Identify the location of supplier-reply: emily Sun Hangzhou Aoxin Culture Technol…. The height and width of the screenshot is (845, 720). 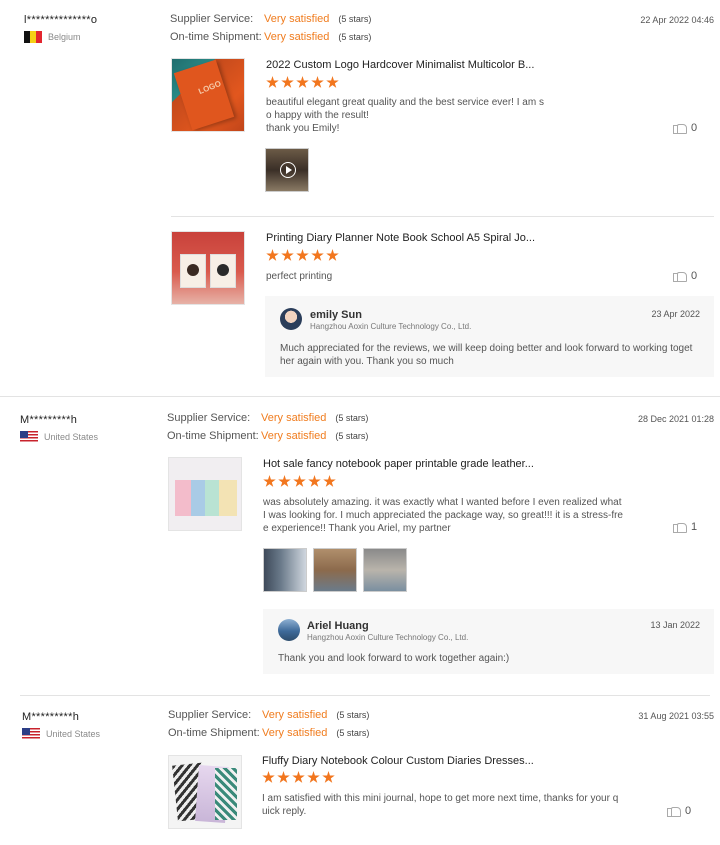
(489, 336).